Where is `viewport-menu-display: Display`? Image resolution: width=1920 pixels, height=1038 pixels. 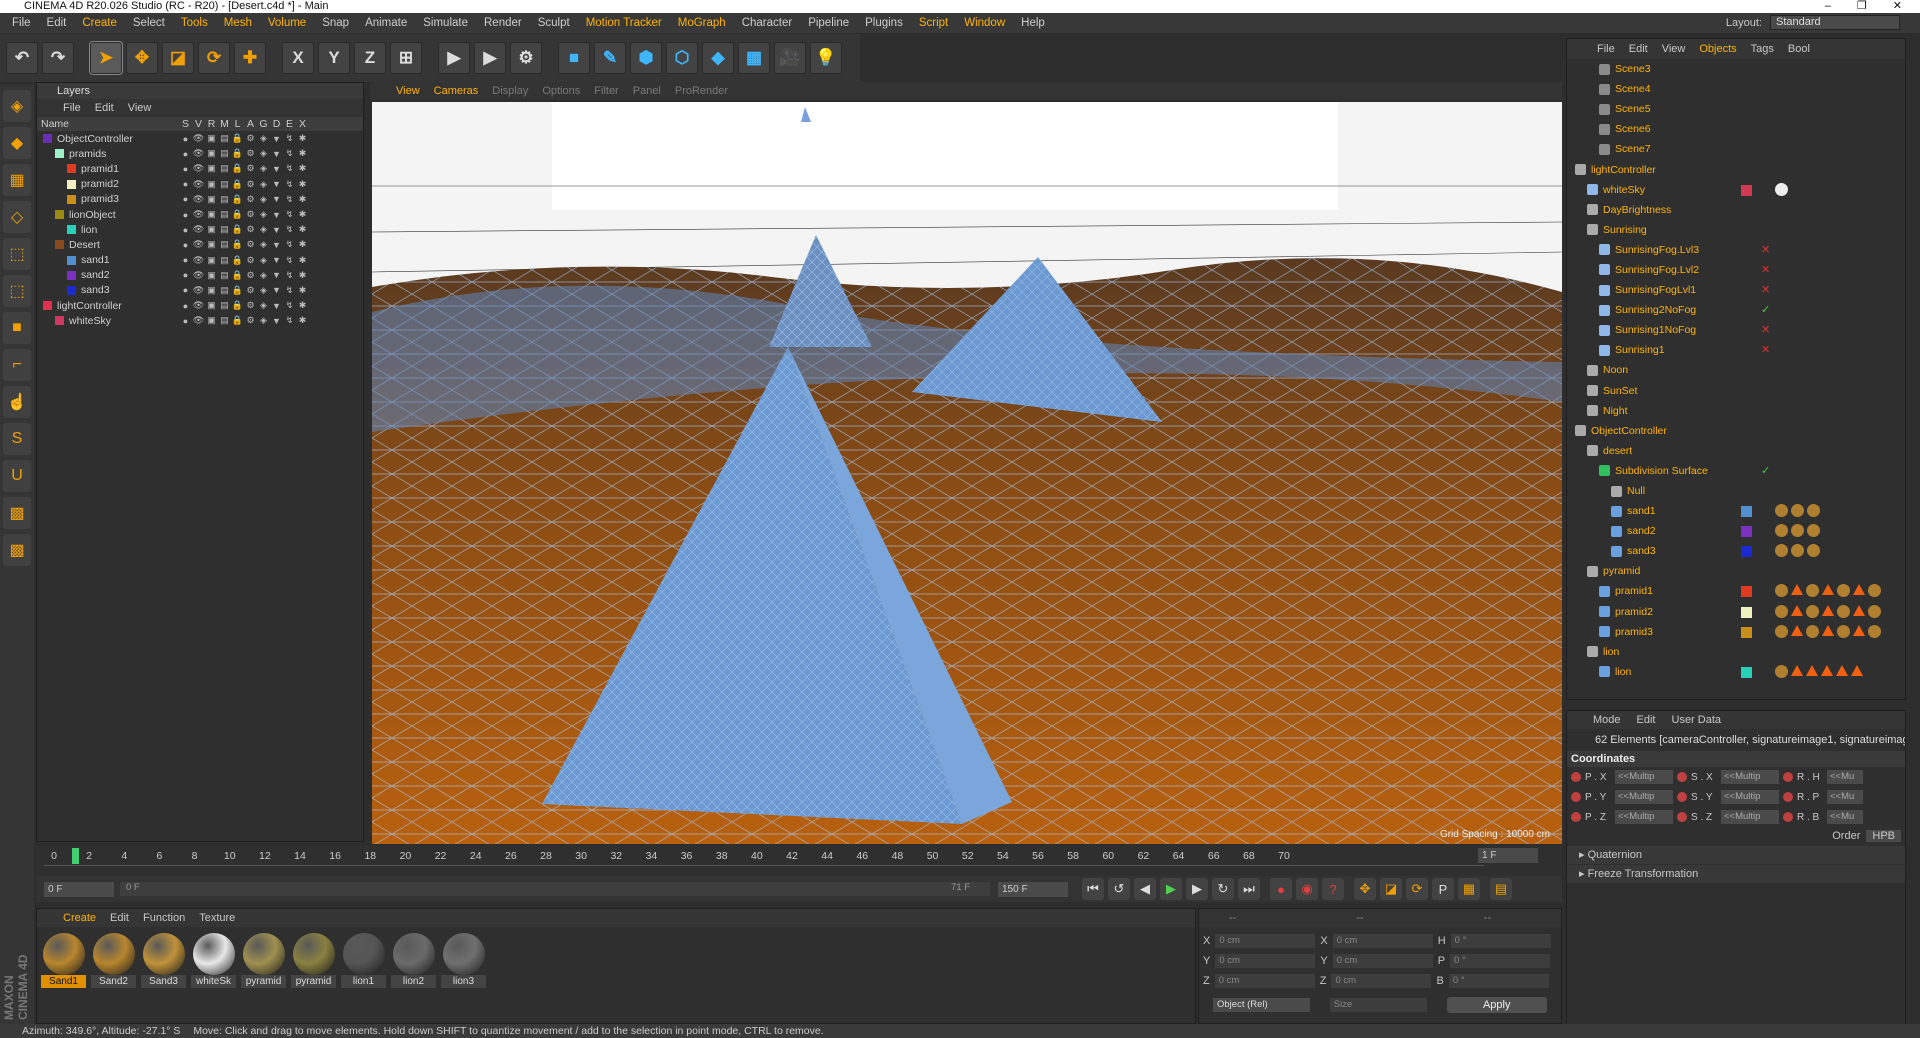
viewport-menu-display: Display is located at coordinates (510, 91).